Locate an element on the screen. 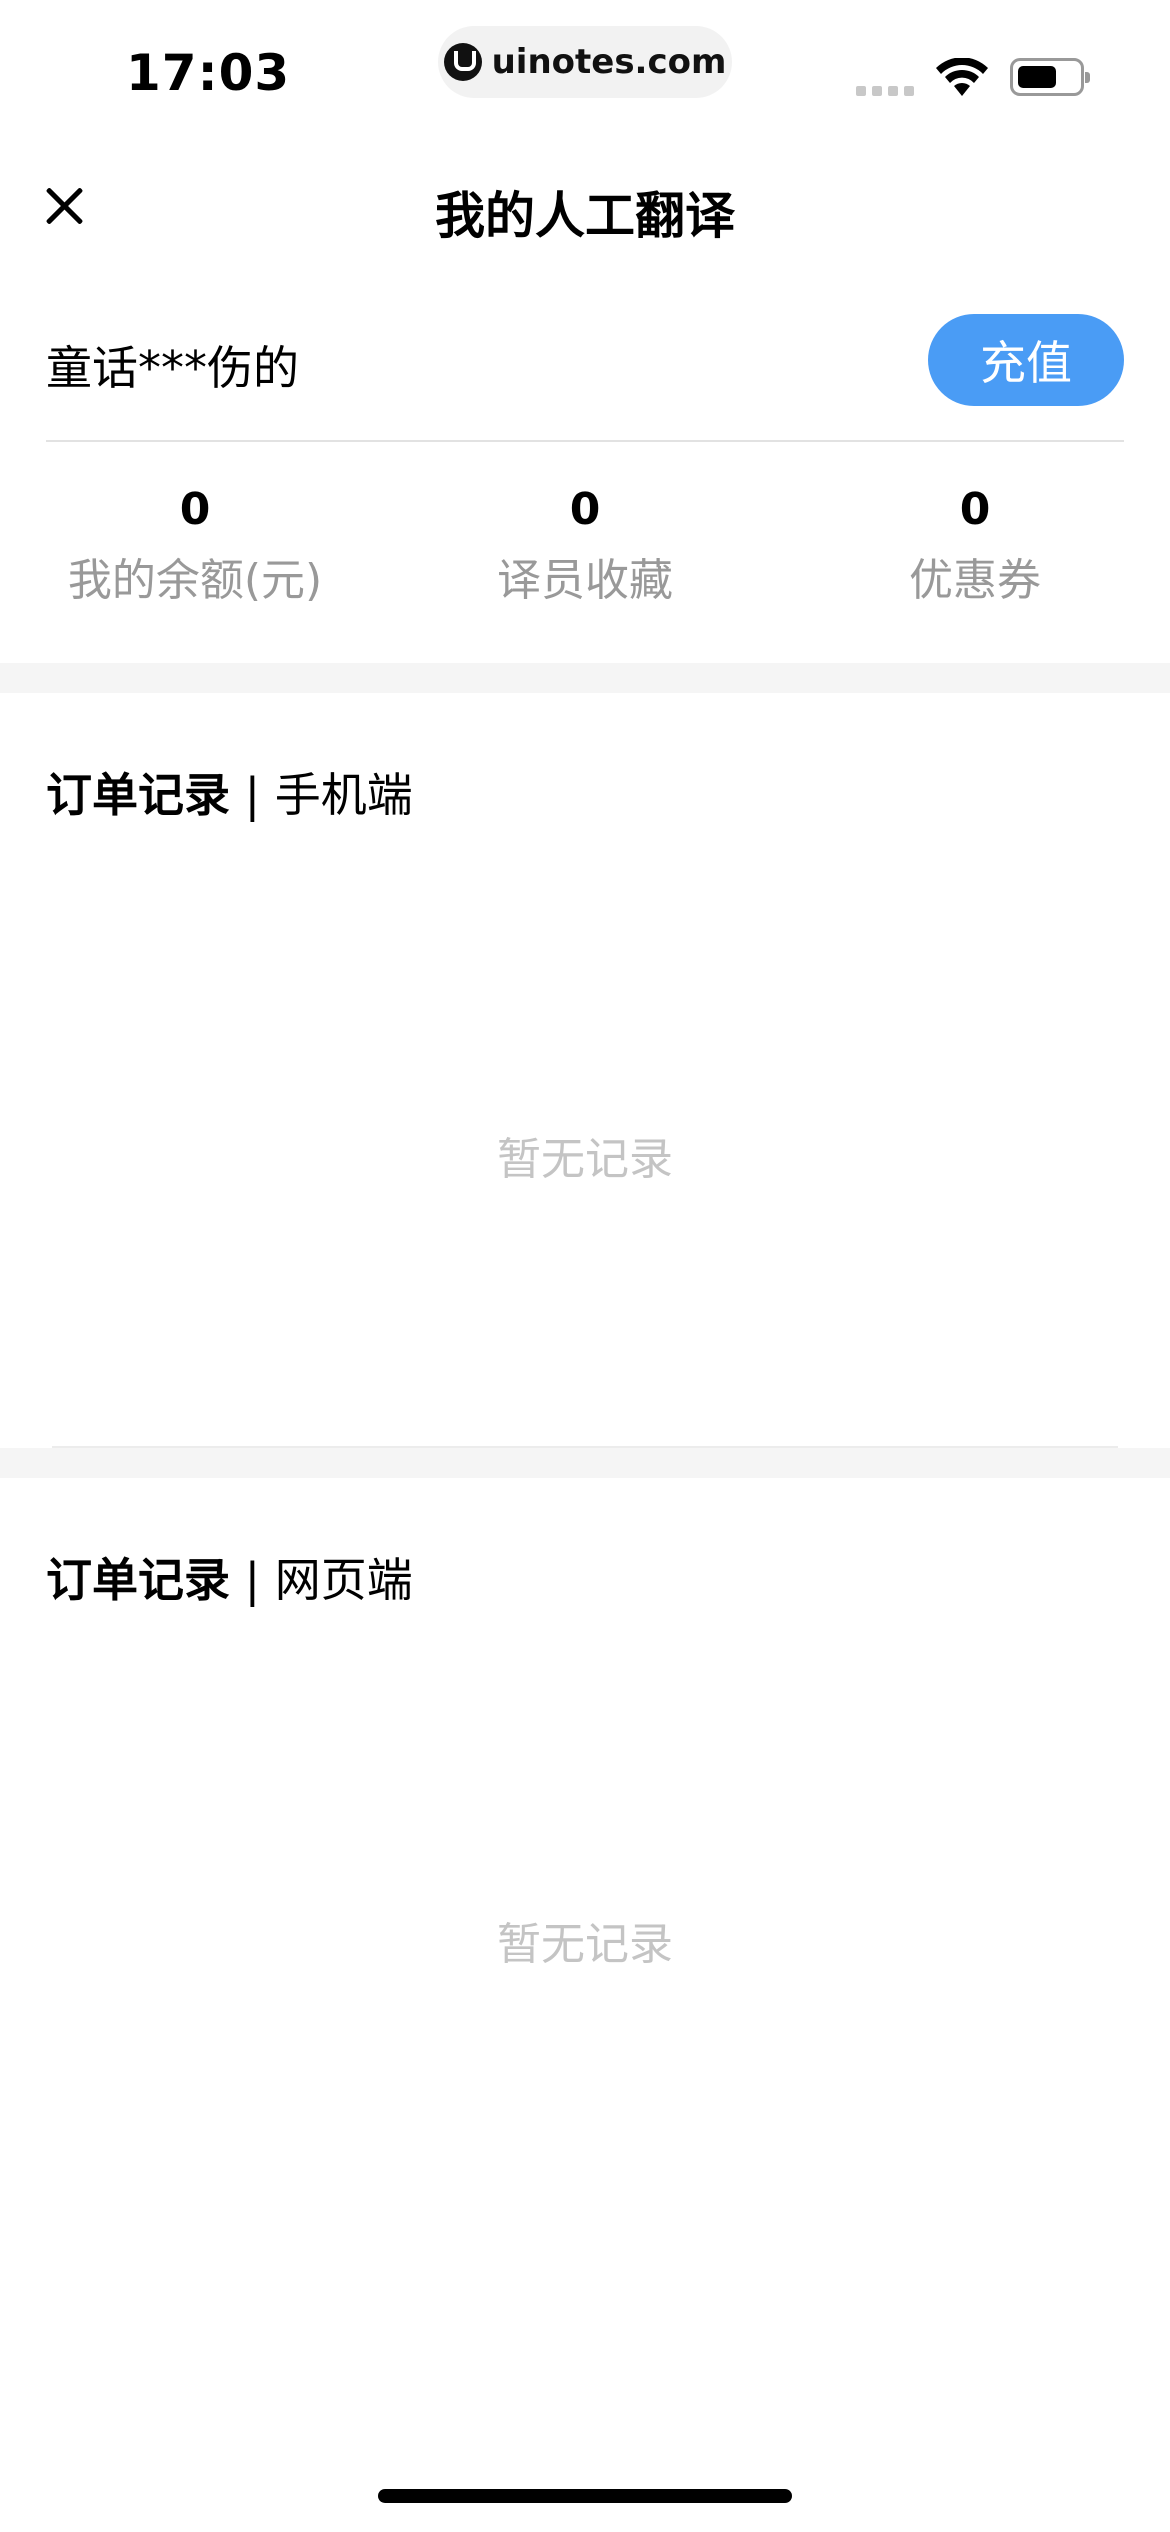 The height and width of the screenshot is (2532, 1170). stat-coupons: 0 优惠券 is located at coordinates (975, 548).